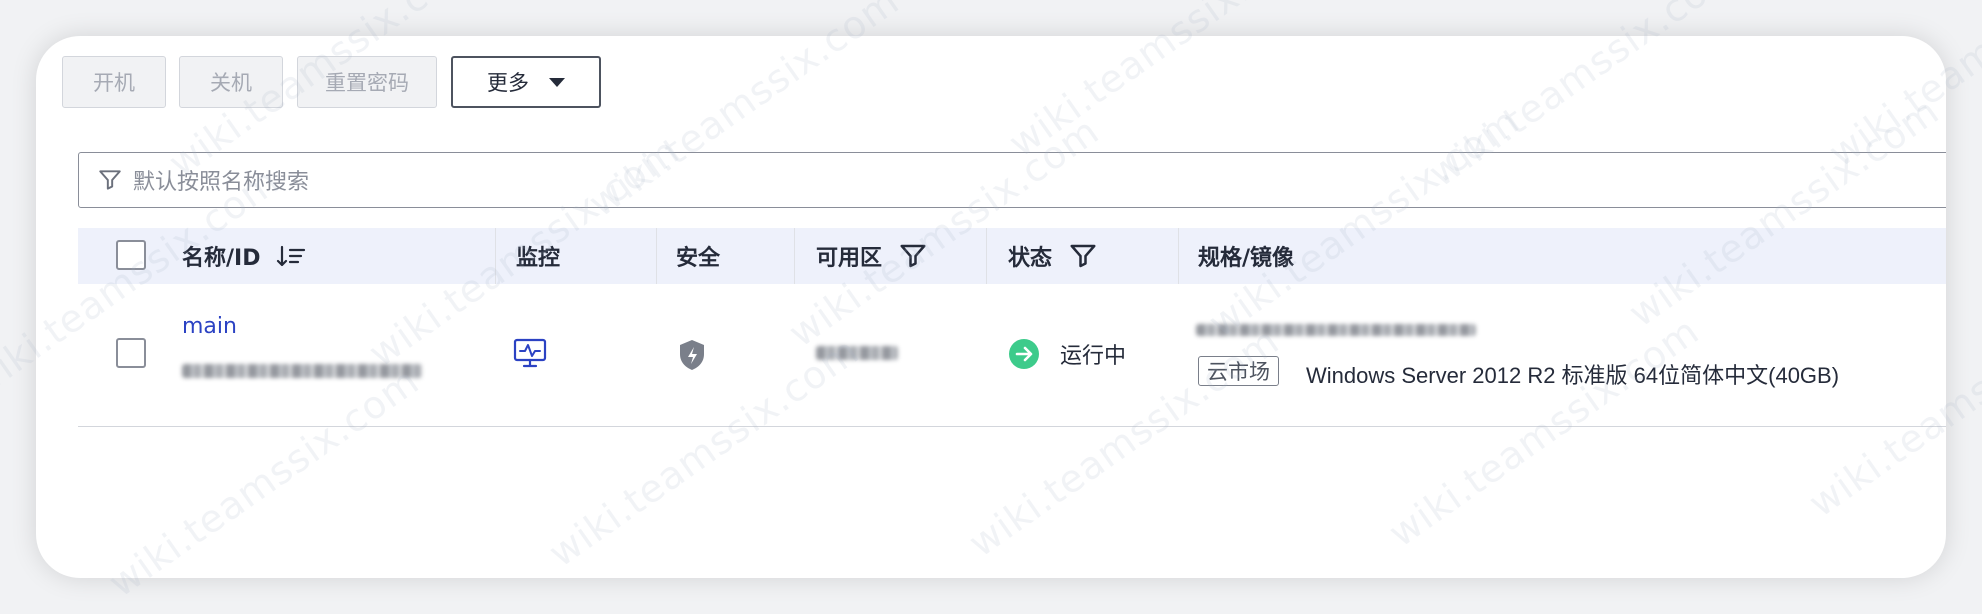 The width and height of the screenshot is (1982, 614). Describe the element at coordinates (1093, 356) in the screenshot. I see `status-text: 运行中` at that location.